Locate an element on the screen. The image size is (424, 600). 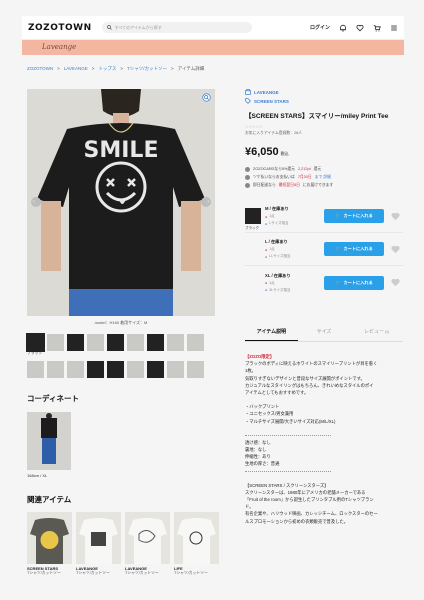
breadcrumb-brand: LAVEANGE is located at coordinates (76, 69).